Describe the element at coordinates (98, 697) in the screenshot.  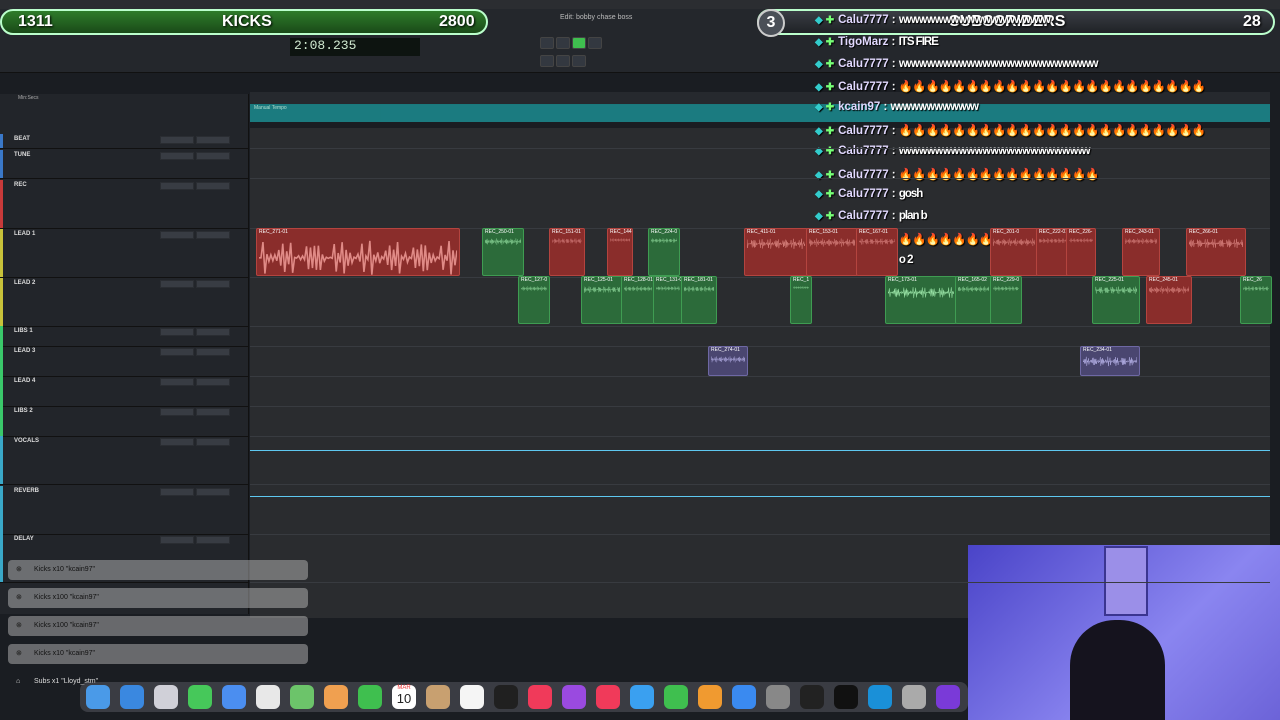
I see `finder-icon` at that location.